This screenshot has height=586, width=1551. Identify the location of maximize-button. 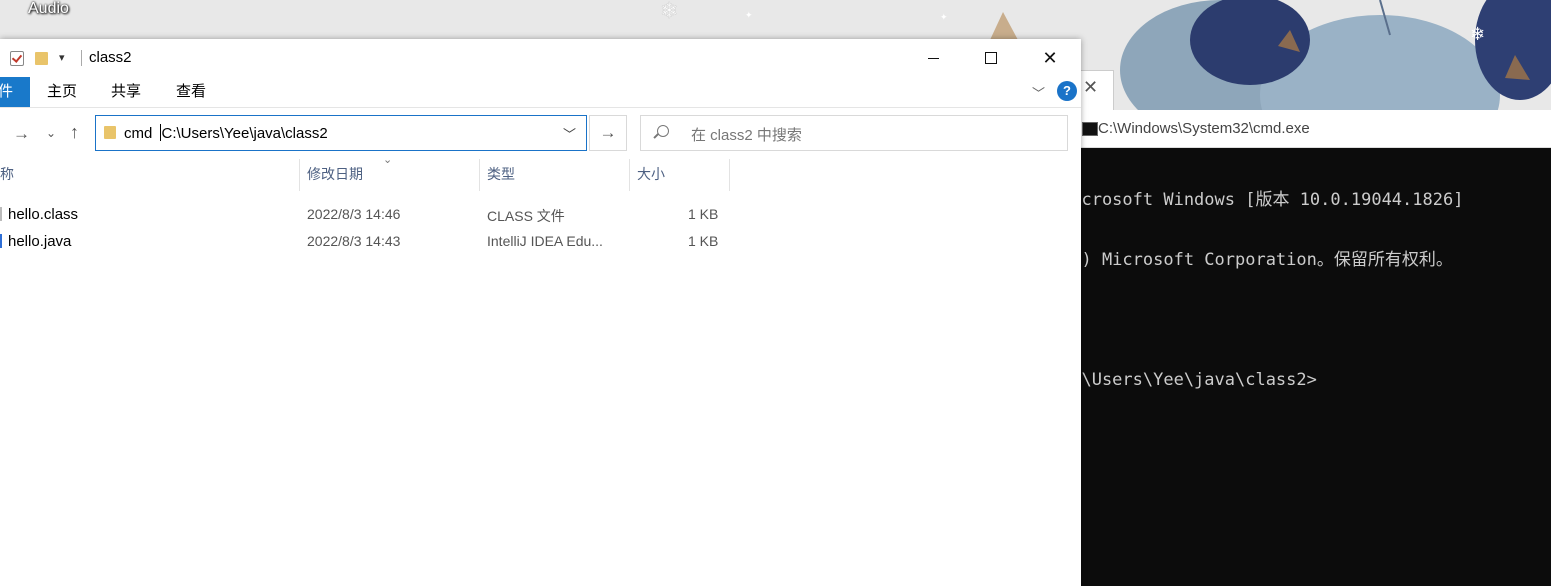
(991, 58).